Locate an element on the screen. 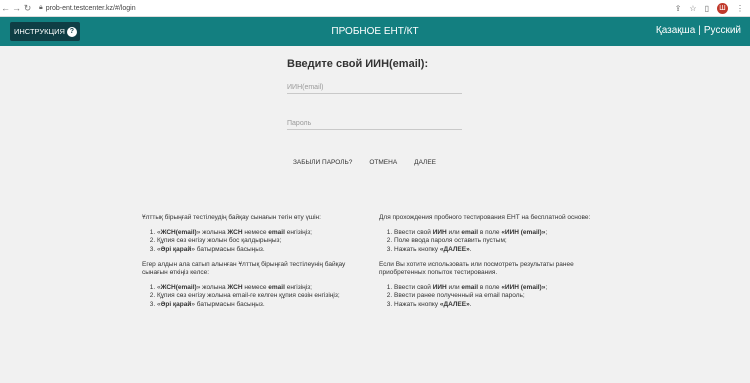  menu-dots-icon: ⋮ is located at coordinates (740, 8).